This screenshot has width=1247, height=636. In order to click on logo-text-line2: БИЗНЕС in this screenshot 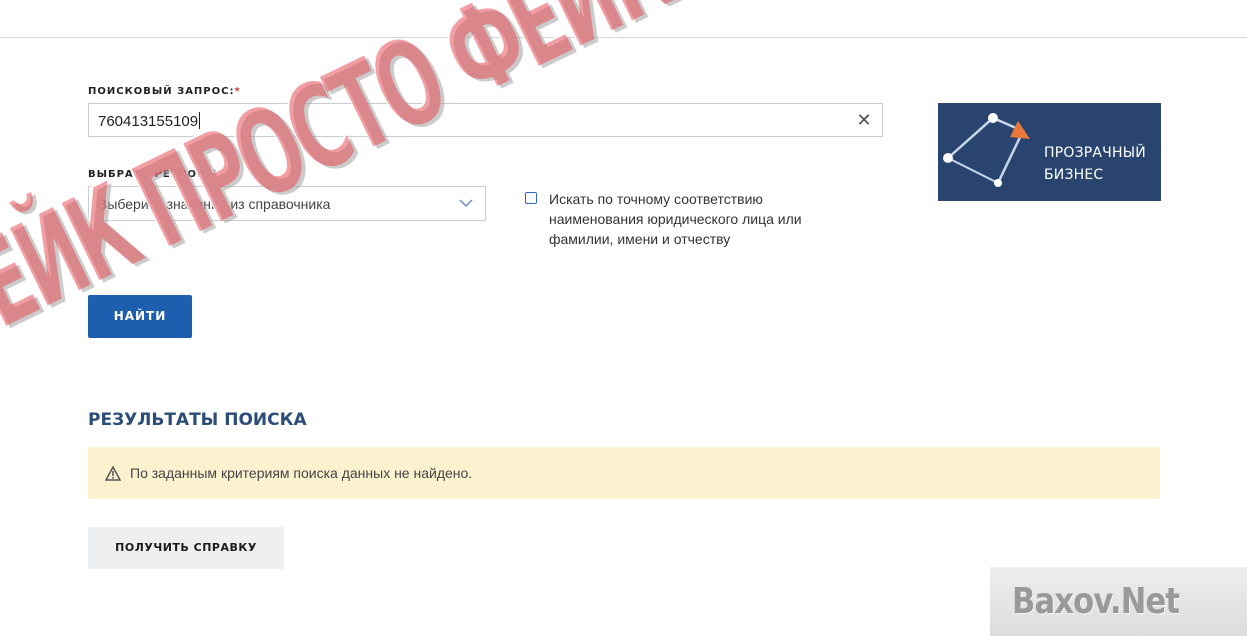, I will do `click(1074, 175)`.